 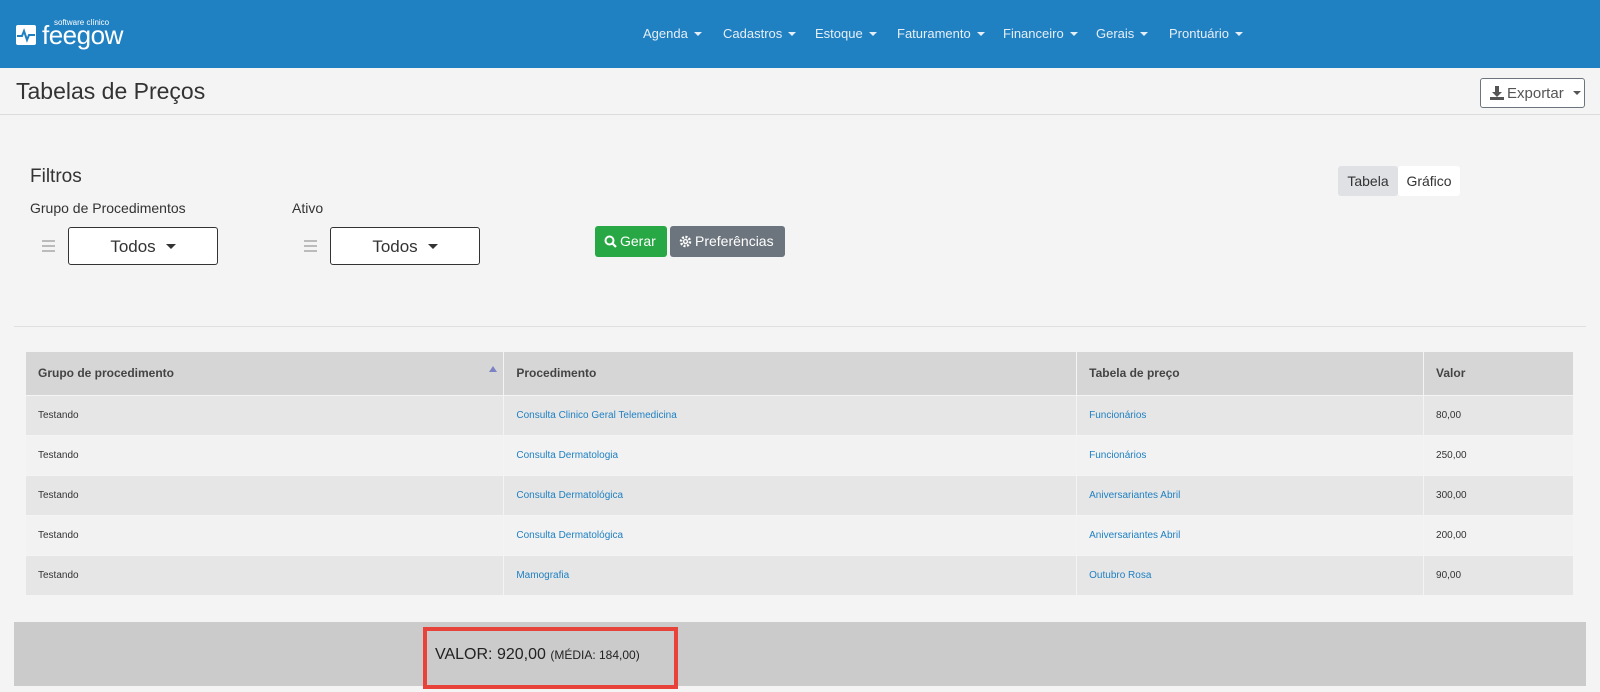 What do you see at coordinates (108, 208) in the screenshot?
I see `group-filter-label: Grupo de Procedimentos` at bounding box center [108, 208].